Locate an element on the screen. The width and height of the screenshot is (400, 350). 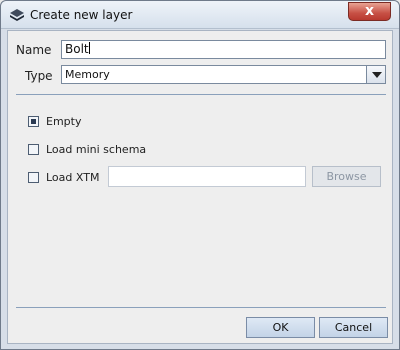
browse-button: Browse is located at coordinates (346, 176).